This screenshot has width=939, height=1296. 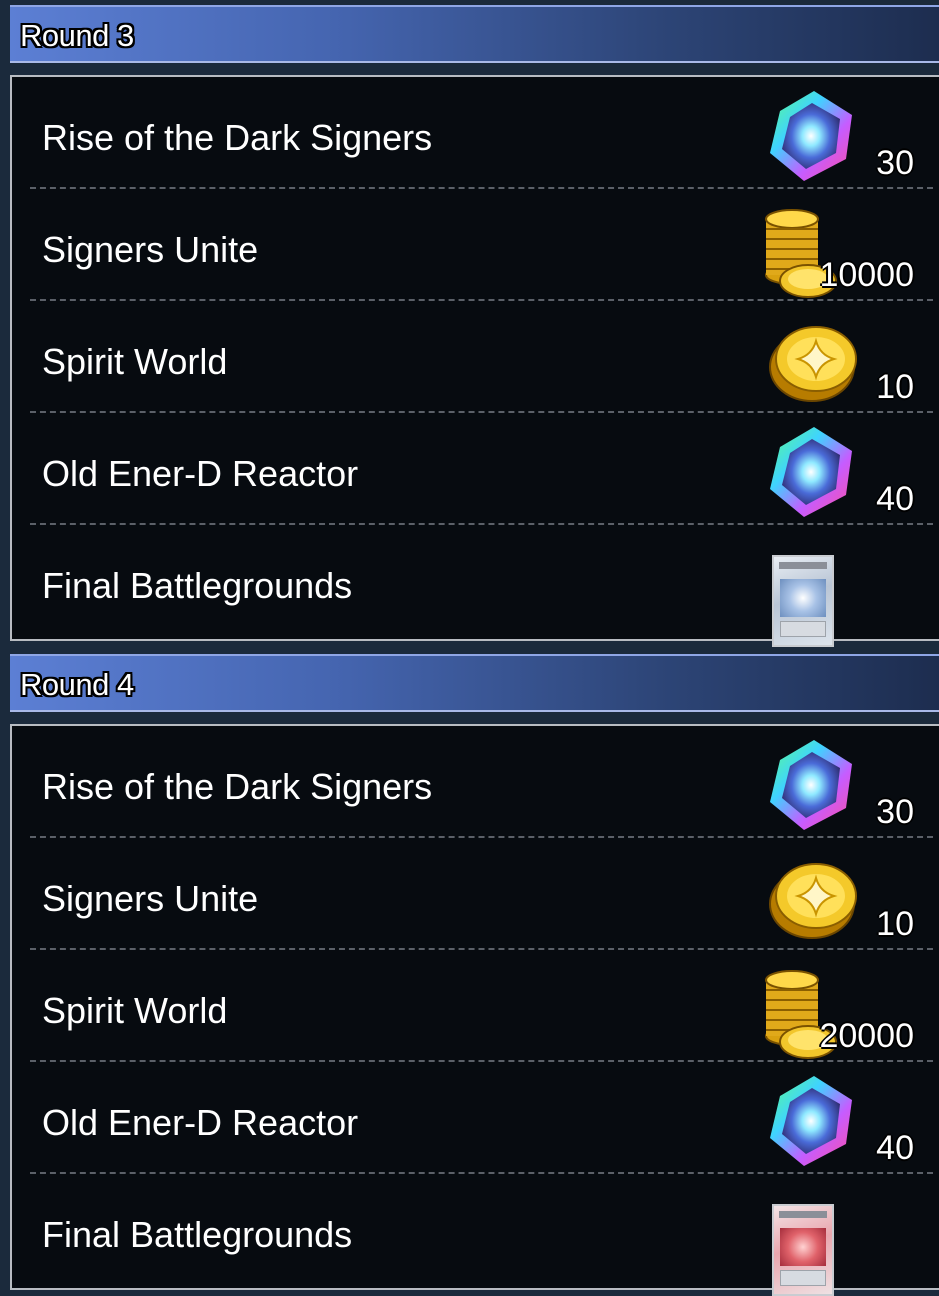 What do you see at coordinates (474, 683) in the screenshot?
I see `round-4-header: Round 4` at bounding box center [474, 683].